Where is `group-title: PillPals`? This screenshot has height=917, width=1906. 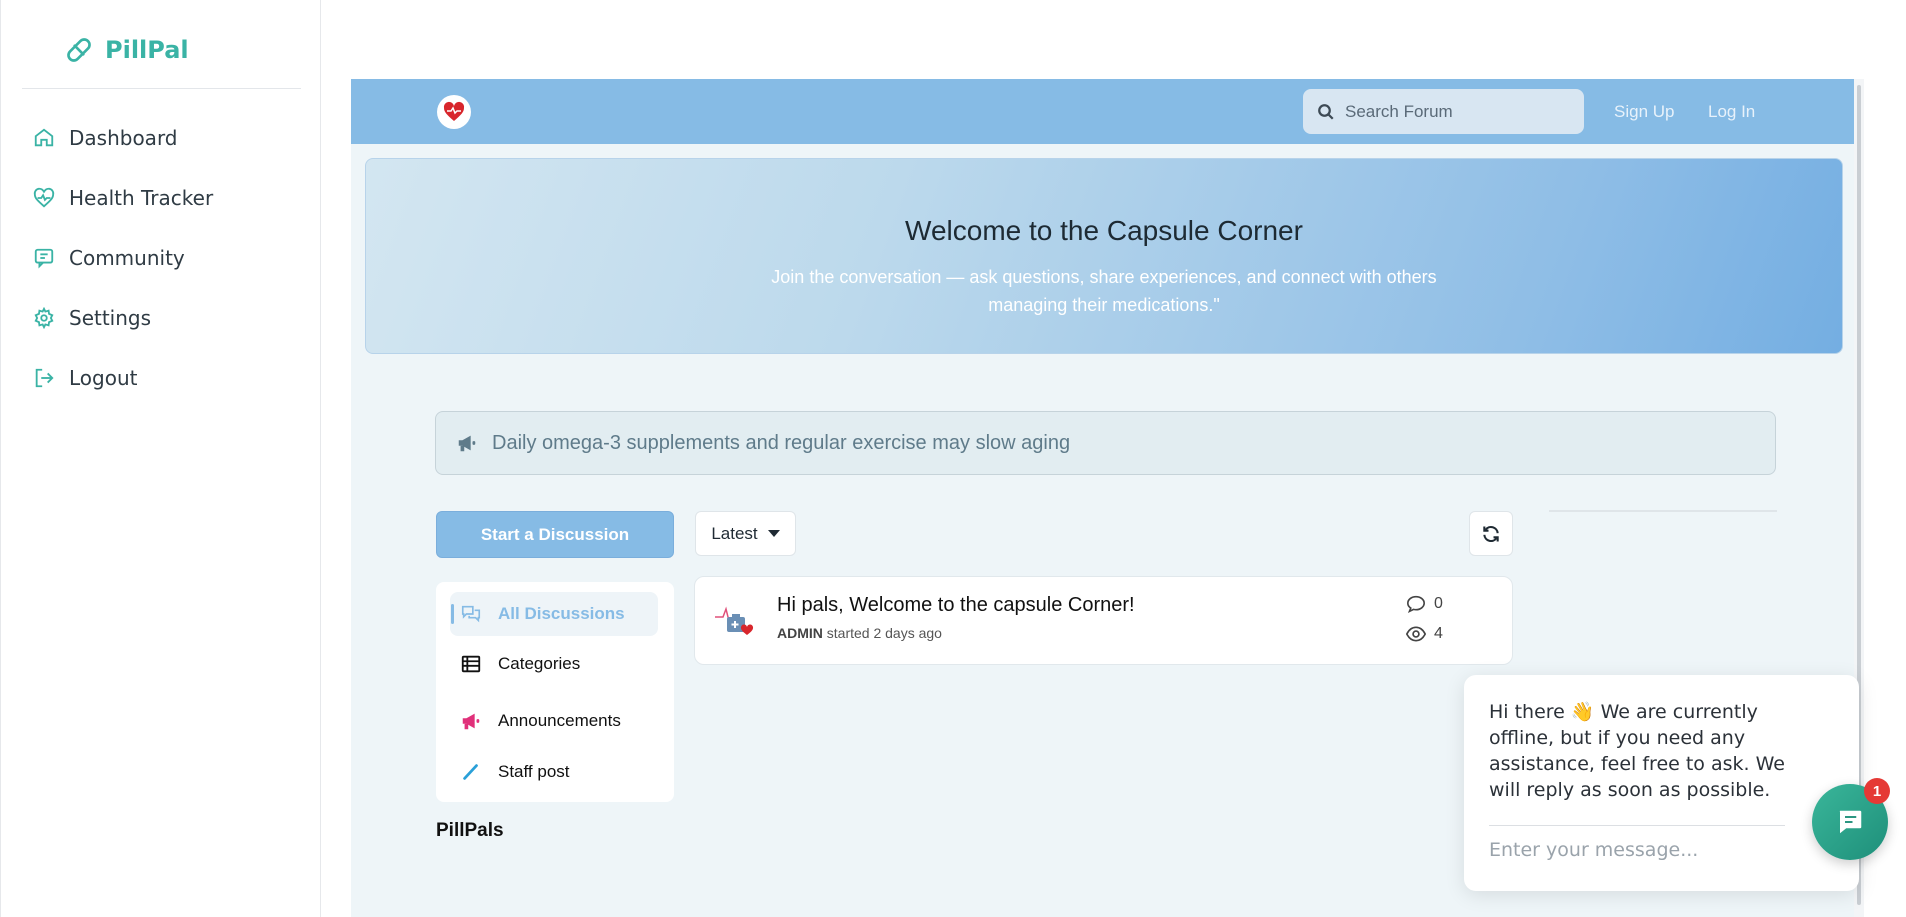 group-title: PillPals is located at coordinates (470, 830).